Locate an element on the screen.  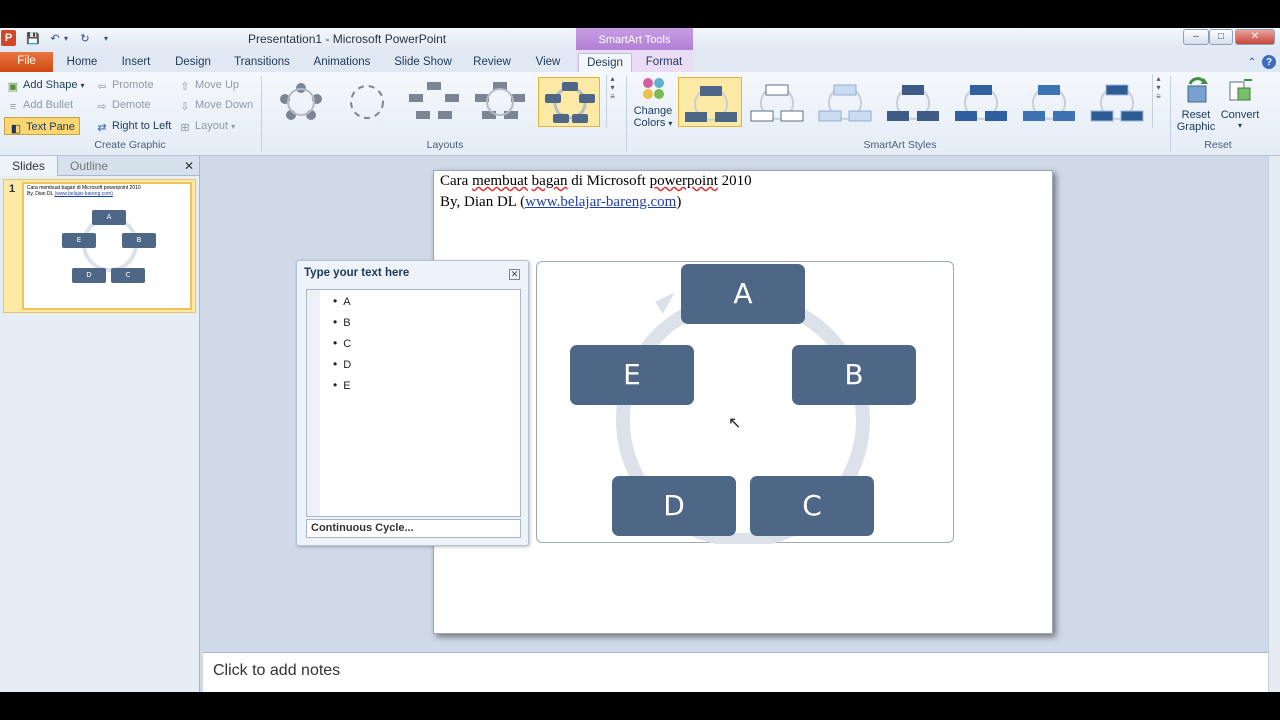
tab-insert: Insert is located at coordinates (136, 62).